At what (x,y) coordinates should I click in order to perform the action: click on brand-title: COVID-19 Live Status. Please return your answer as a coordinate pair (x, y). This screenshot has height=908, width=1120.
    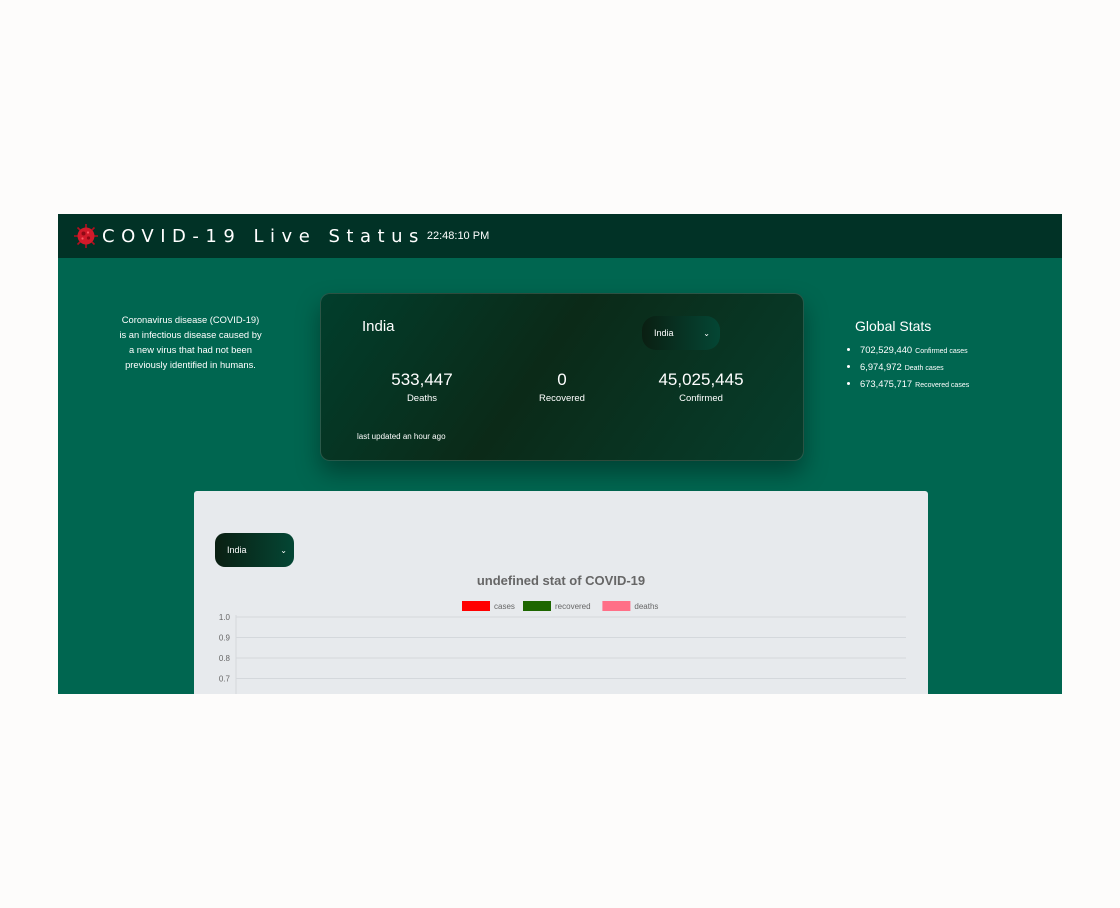
    Looking at the image, I should click on (263, 236).